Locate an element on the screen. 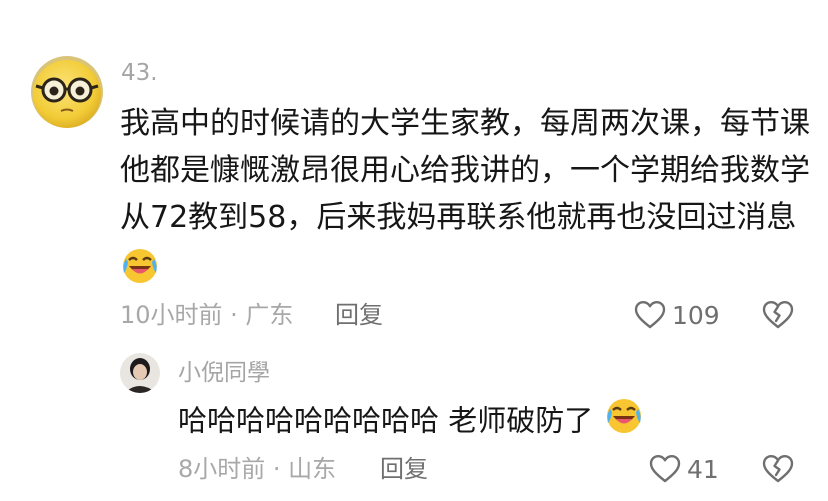 The width and height of the screenshot is (828, 501). like-button: 109 is located at coordinates (677, 315).